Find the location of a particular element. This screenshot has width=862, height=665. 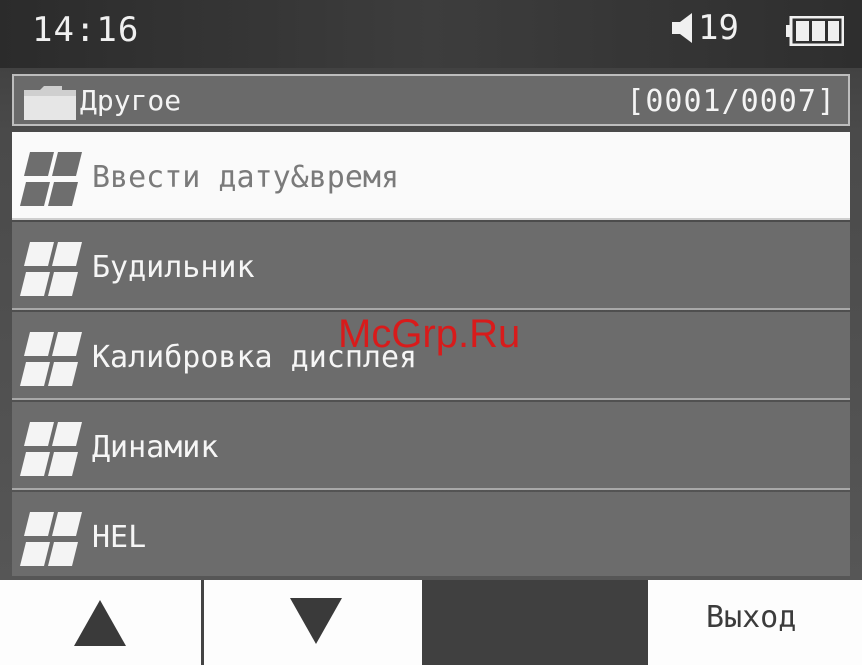

clock: 14:16 is located at coordinates (86, 30).